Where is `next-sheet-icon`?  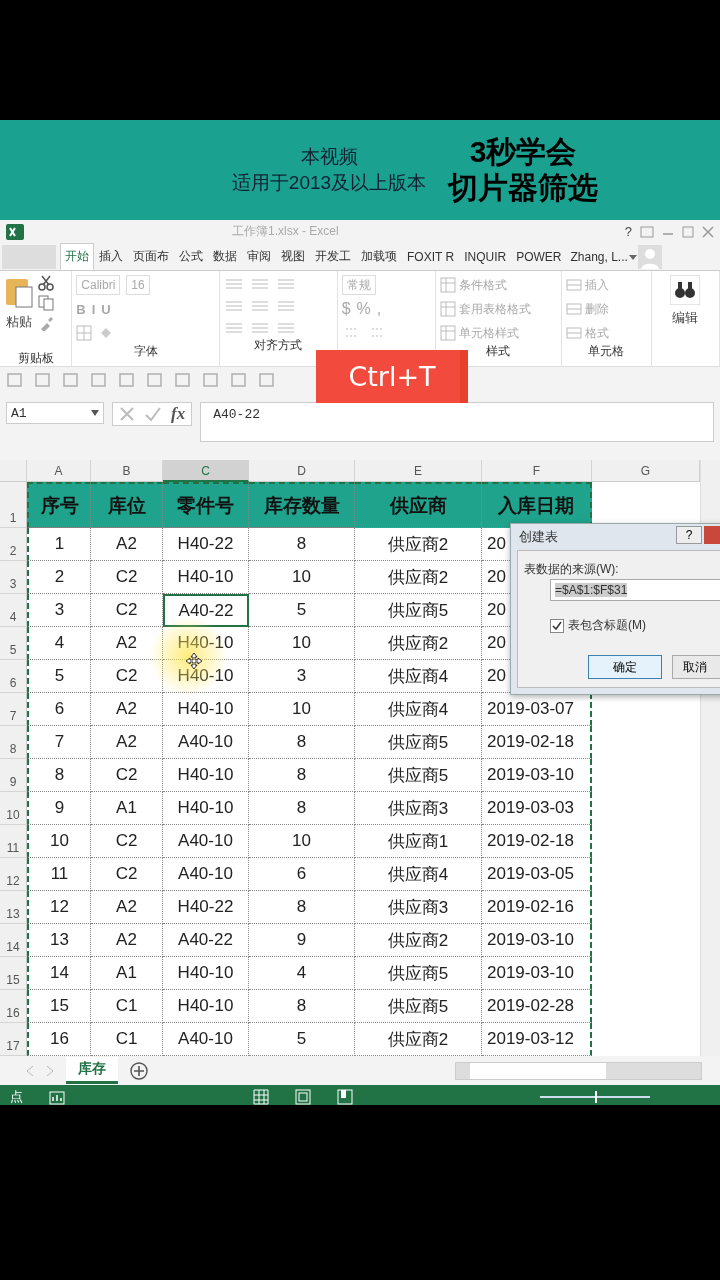
next-sheet-icon is located at coordinates (50, 1070).